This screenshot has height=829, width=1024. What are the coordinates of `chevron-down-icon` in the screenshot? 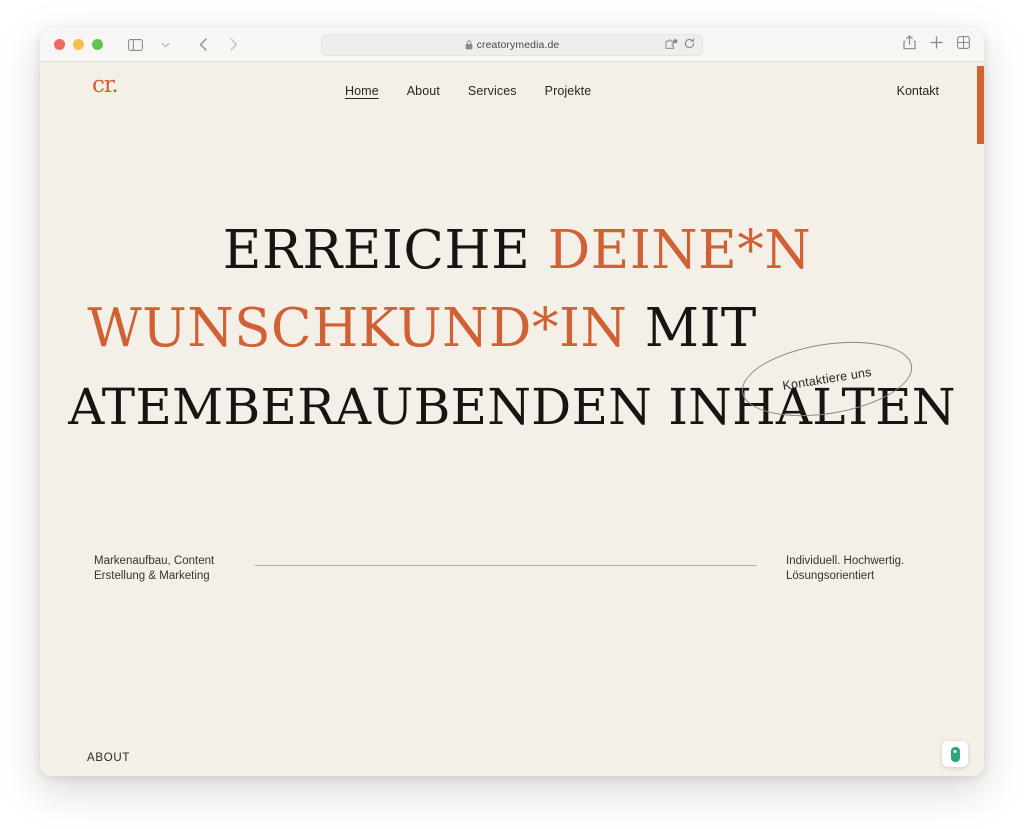 It's located at (165, 45).